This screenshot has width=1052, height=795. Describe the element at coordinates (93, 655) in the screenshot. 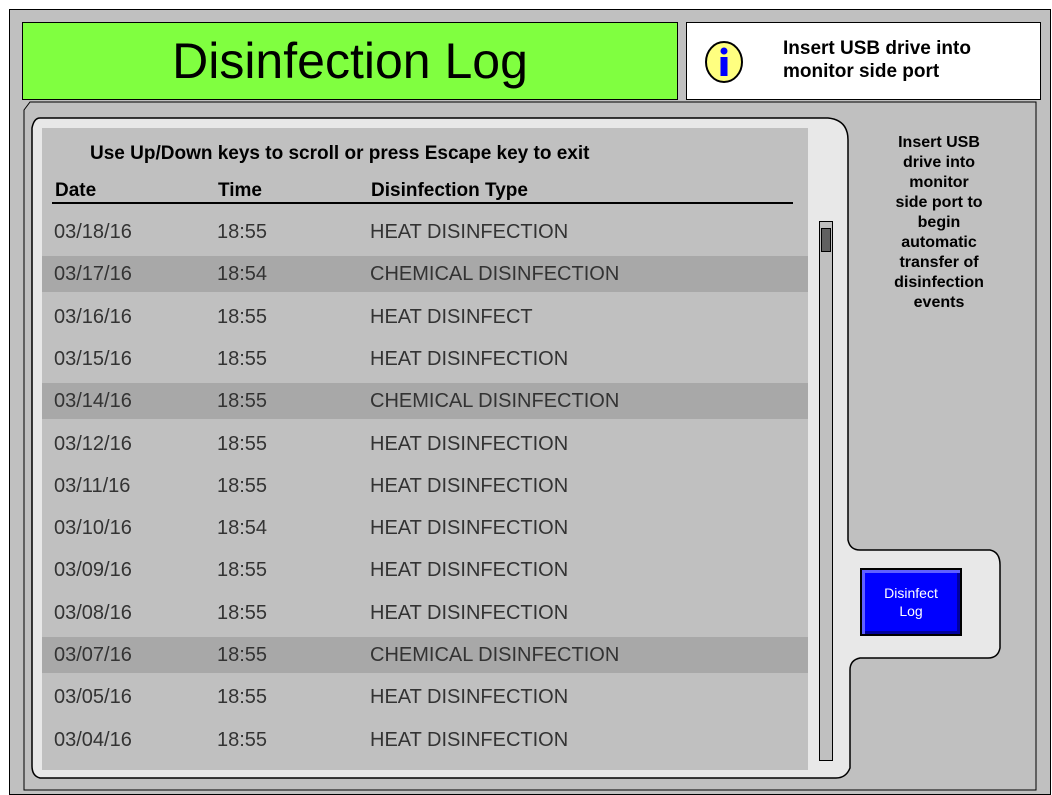

I see `log-date: 03/07/16` at that location.